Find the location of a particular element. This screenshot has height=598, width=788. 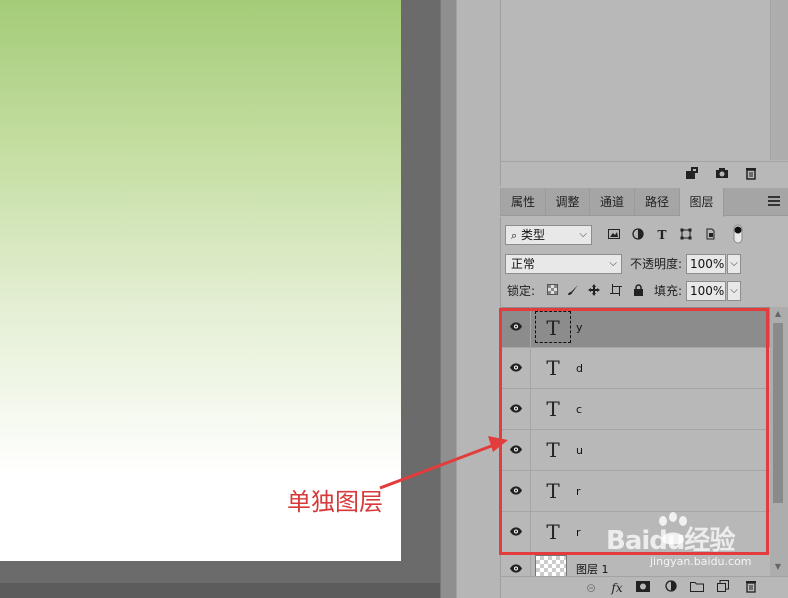

annotation-label: 单独图层 is located at coordinates (335, 502).